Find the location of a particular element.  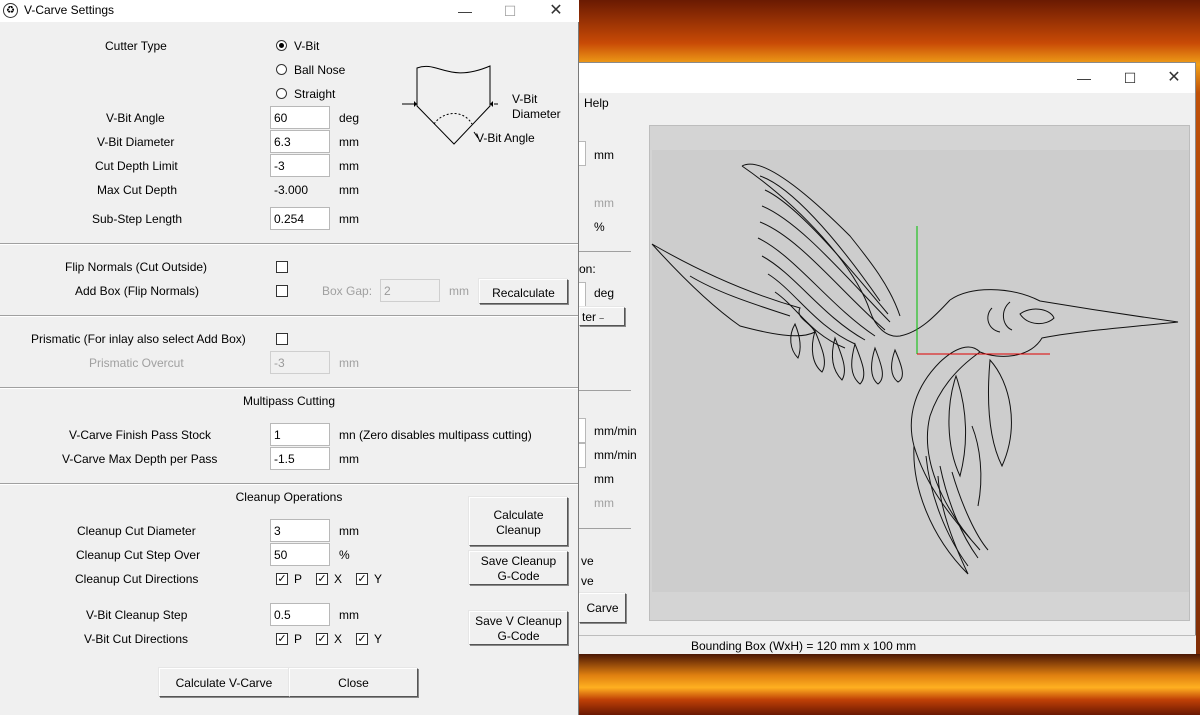

max-depth-pass-input: -1.5 is located at coordinates (300, 458).